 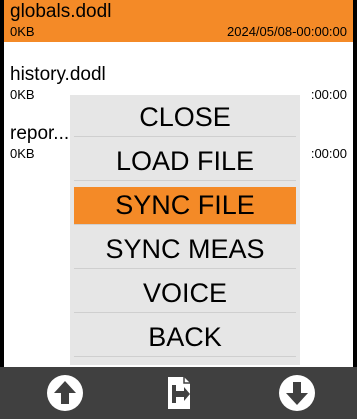 I want to click on menu-item-back: BACK, so click(x=185, y=338).